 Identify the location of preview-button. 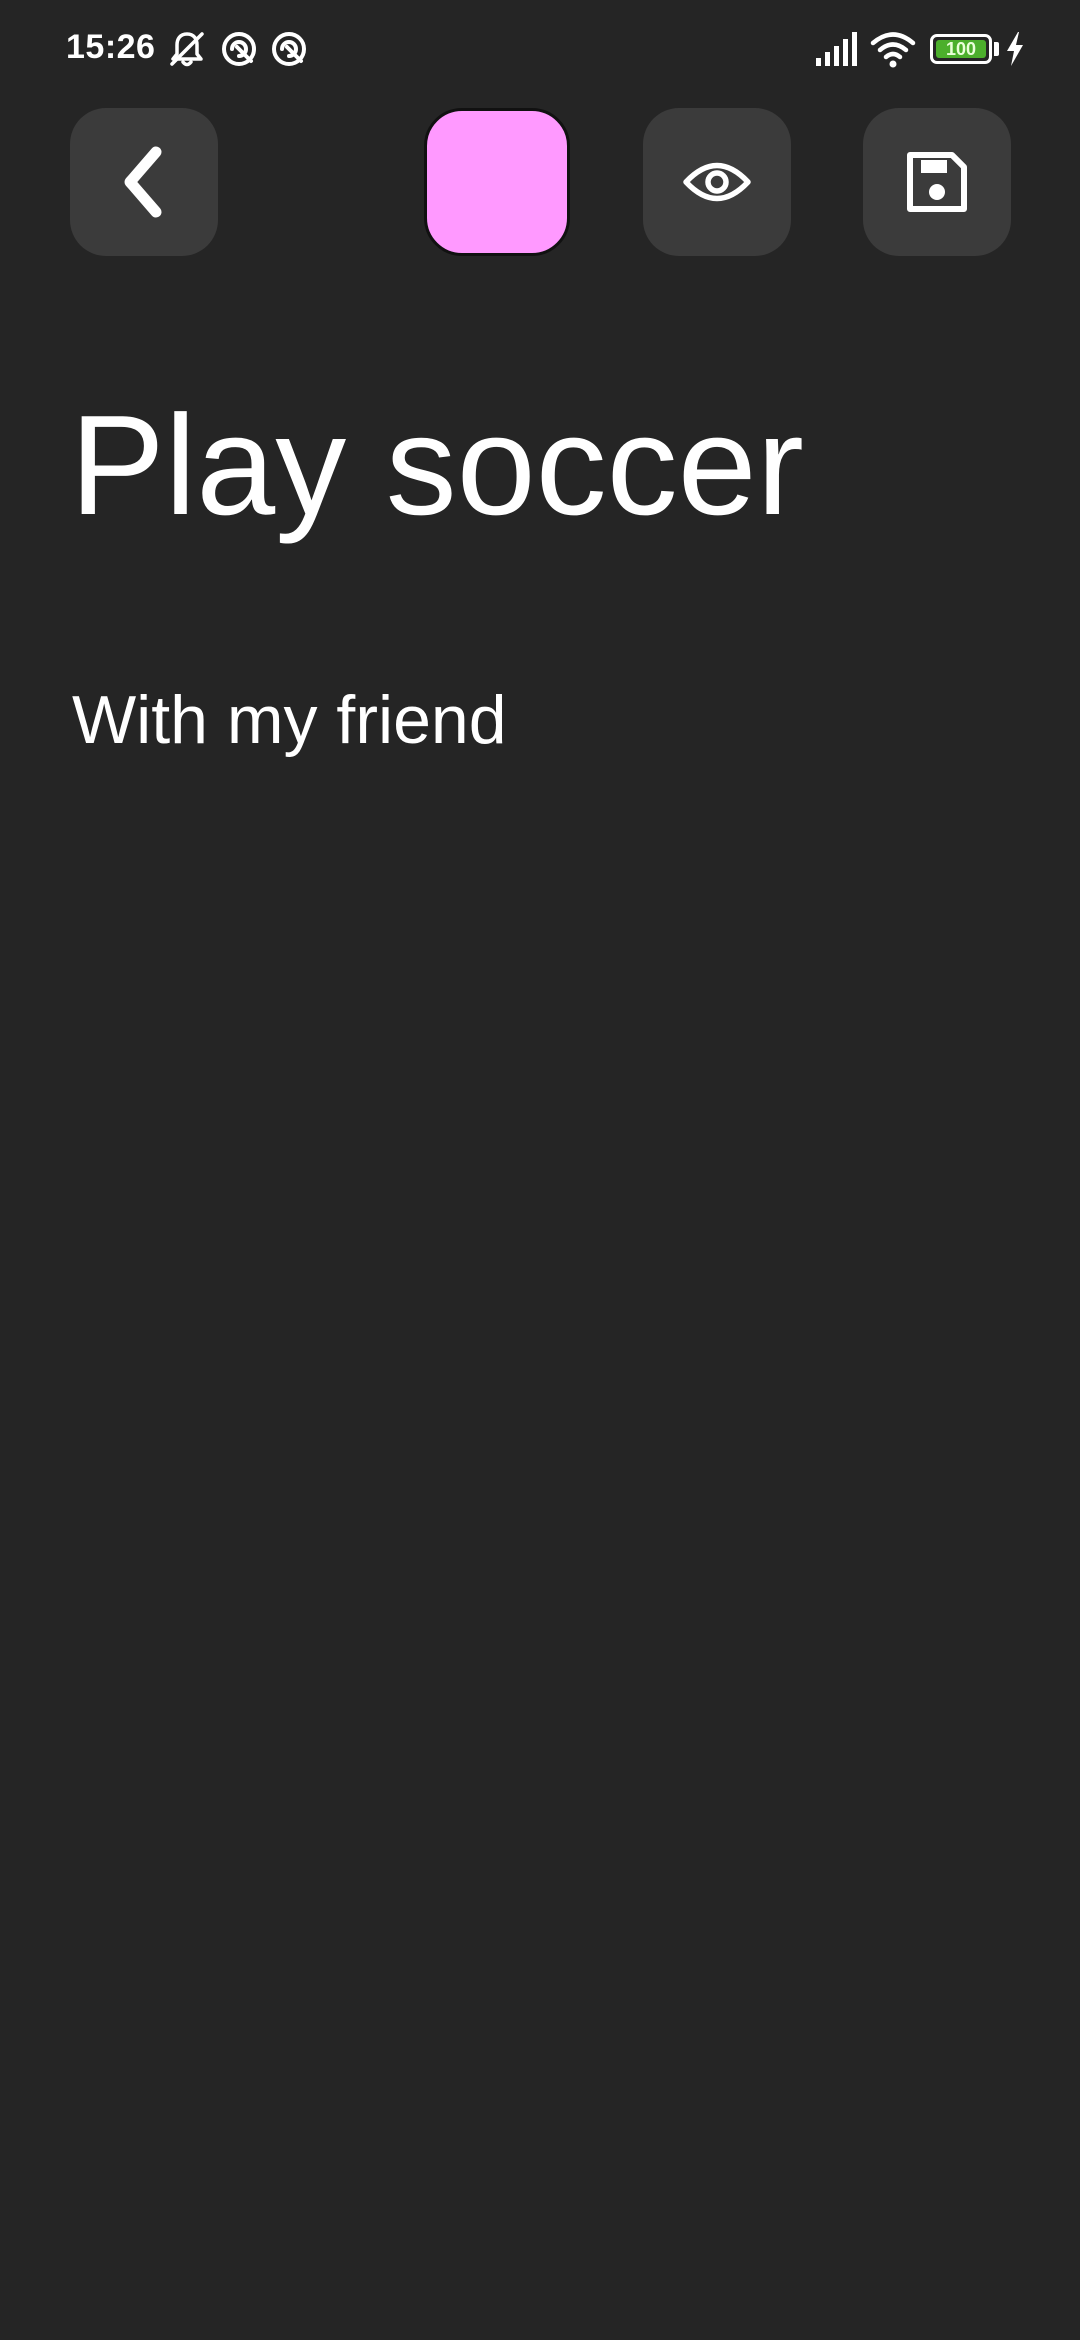
(717, 182).